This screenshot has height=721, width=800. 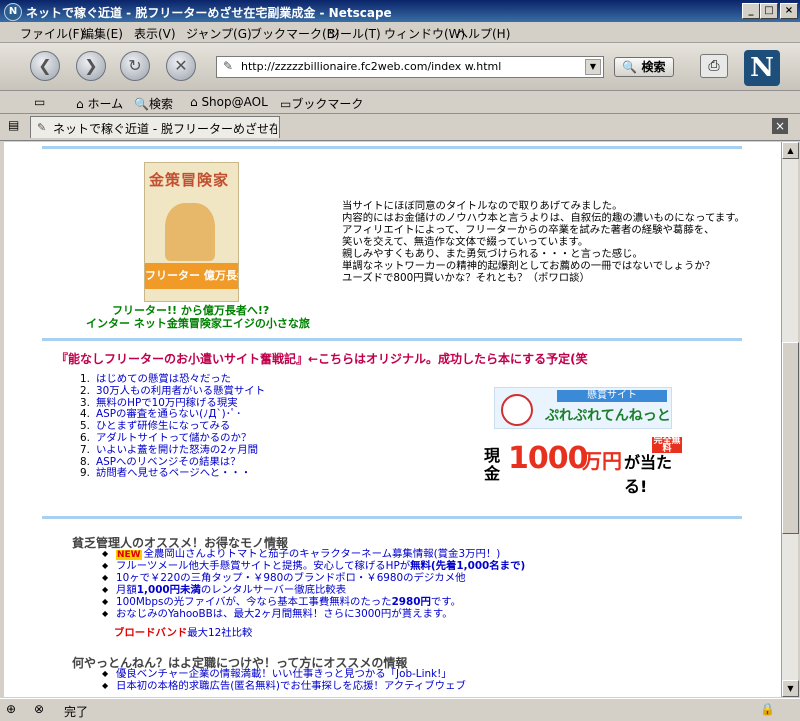 What do you see at coordinates (400, 102) in the screenshot?
I see `personal-toolbar: ▭ ⌂ ホーム 🔍検索 ⌂ Shop@AOL ▭ブックマーク` at bounding box center [400, 102].